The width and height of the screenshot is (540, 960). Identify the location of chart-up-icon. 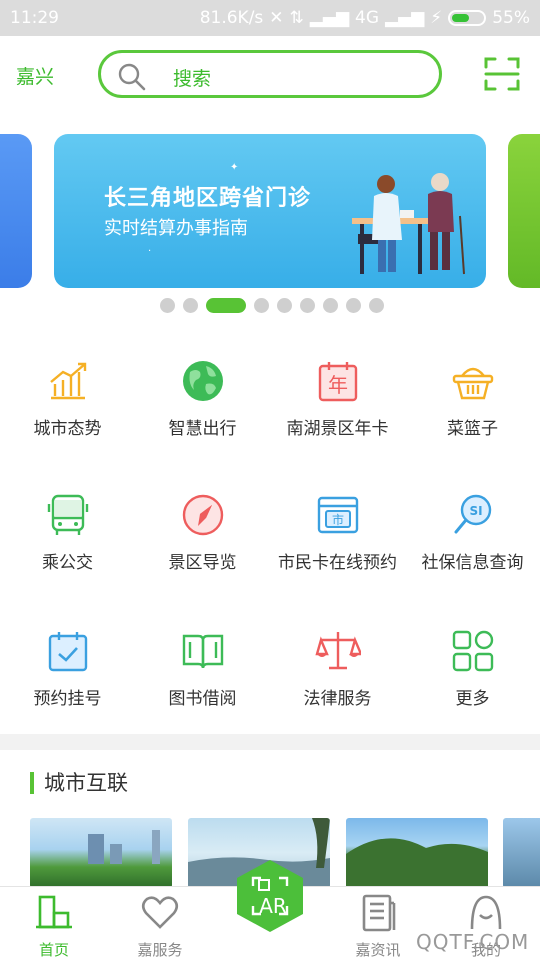
(67, 381).